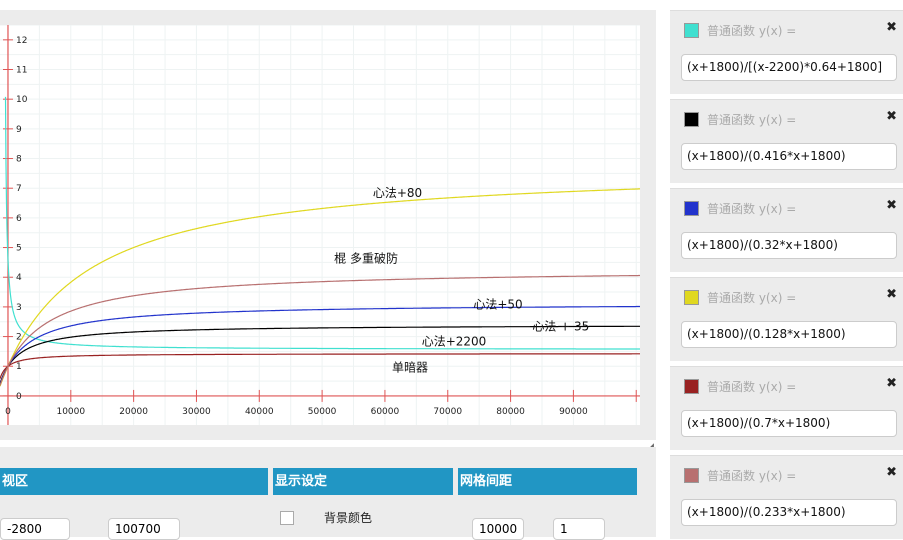  What do you see at coordinates (322, 412) in the screenshot?
I see `x-tick-label: 50000` at bounding box center [322, 412].